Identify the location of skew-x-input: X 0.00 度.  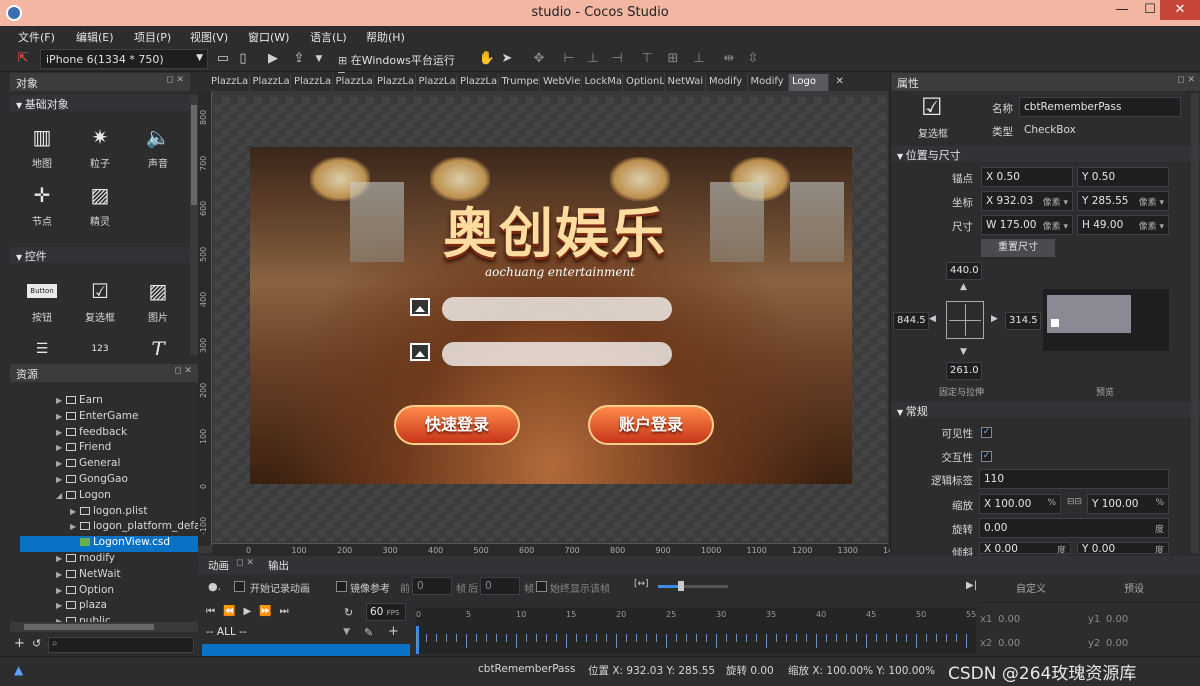
(1025, 548).